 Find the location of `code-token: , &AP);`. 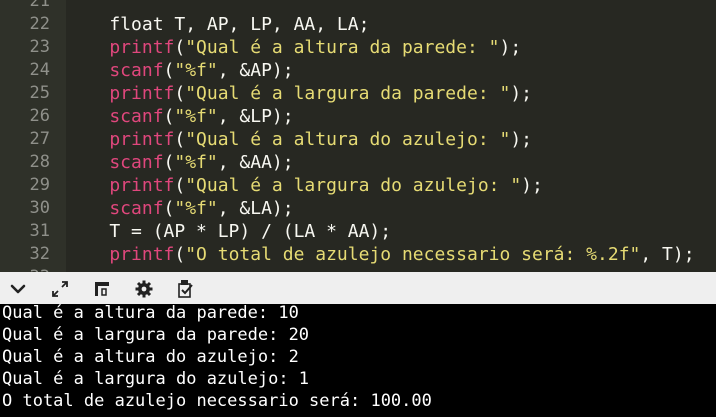

code-token: , &AP); is located at coordinates (255, 70).